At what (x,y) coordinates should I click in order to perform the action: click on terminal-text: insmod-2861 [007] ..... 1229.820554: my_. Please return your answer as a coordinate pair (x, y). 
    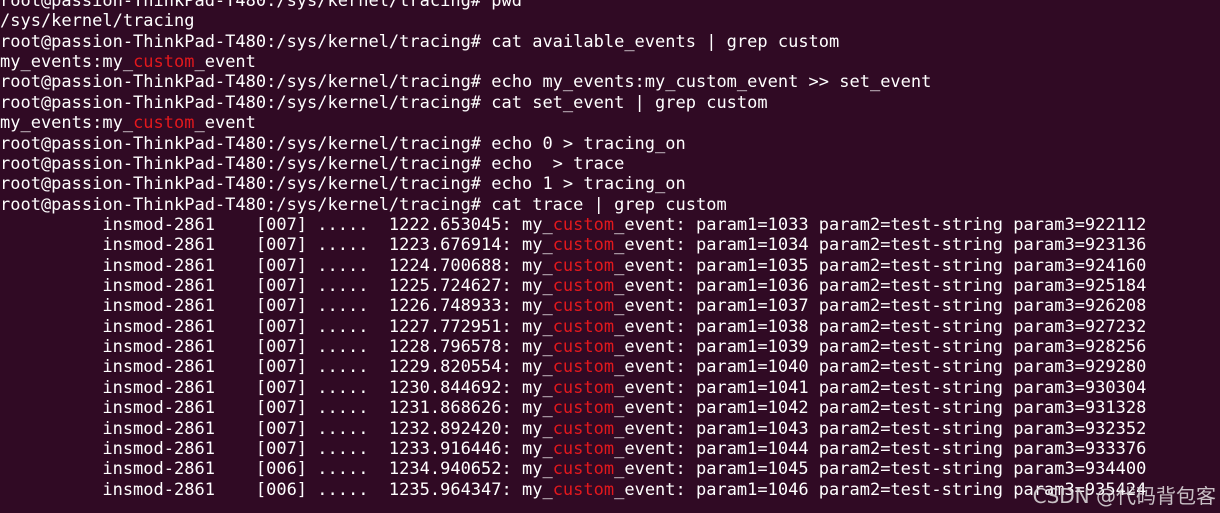
    Looking at the image, I should click on (276, 367).